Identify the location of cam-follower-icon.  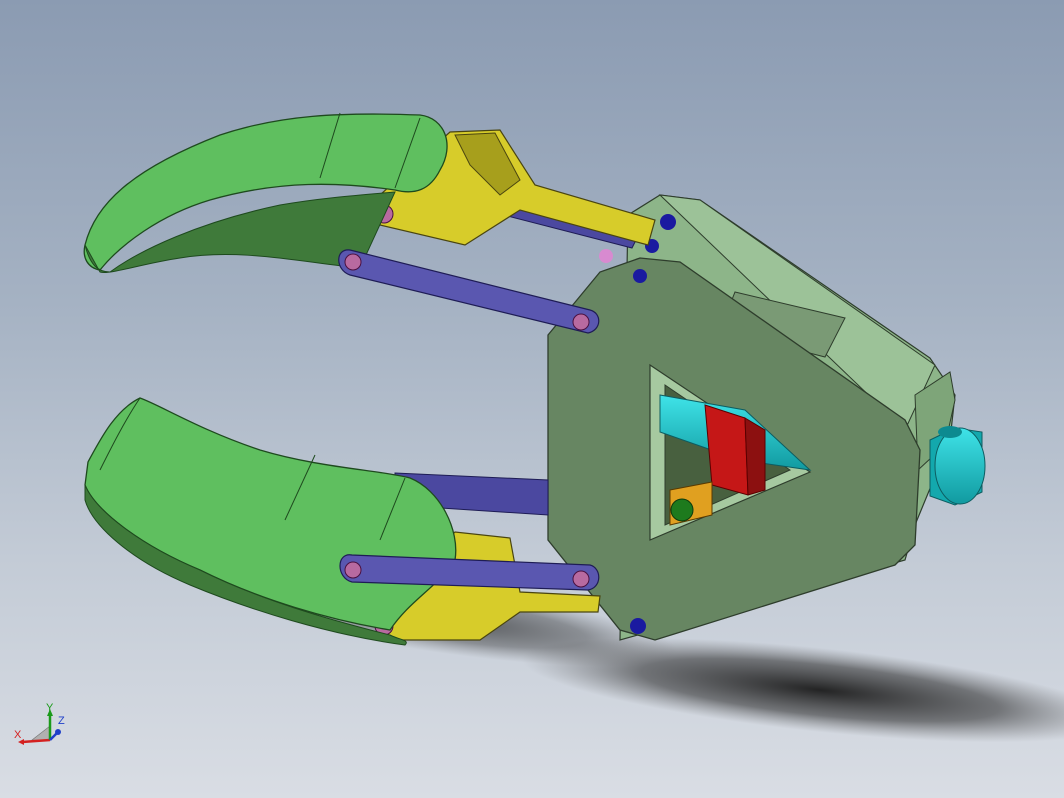
(682, 510).